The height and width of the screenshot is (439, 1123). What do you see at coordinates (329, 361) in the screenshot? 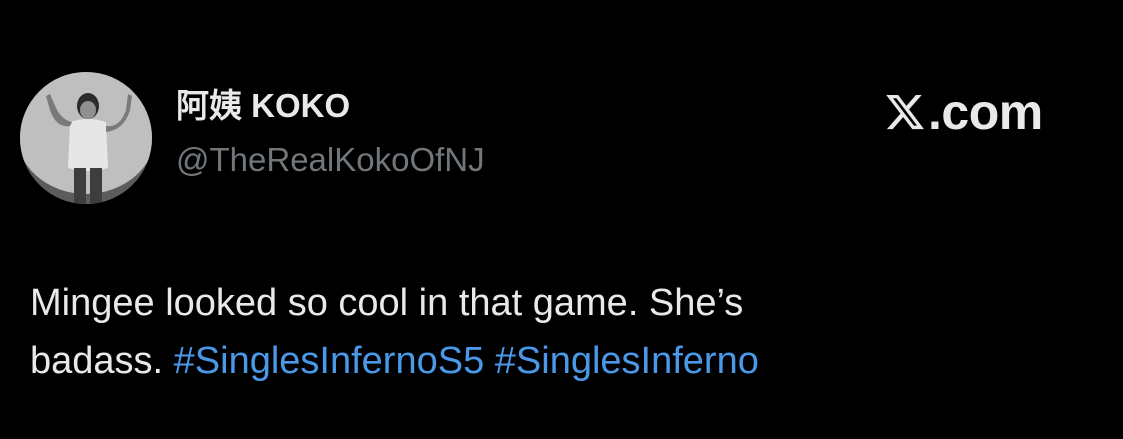
I see `hashtag-link: #SinglesInfernoS5` at bounding box center [329, 361].